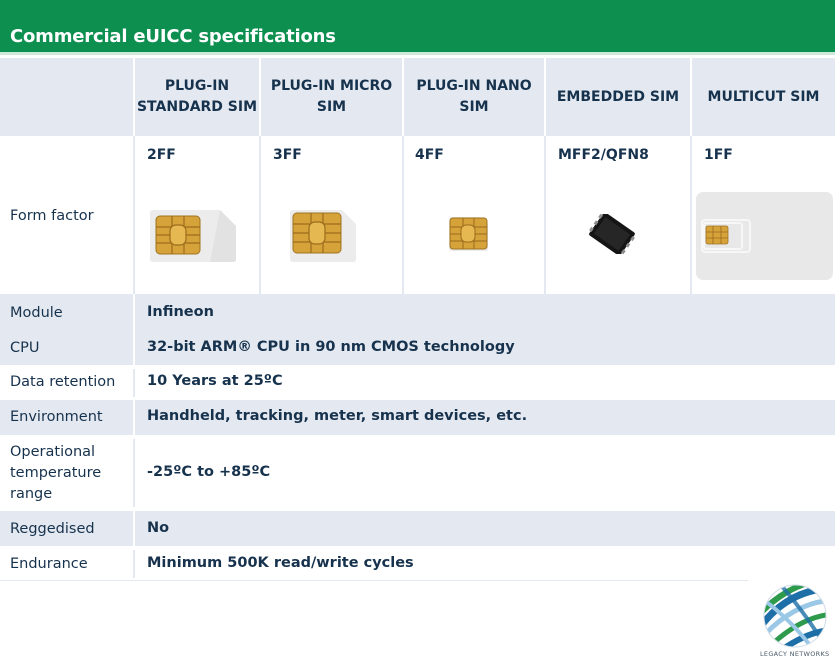 This screenshot has width=835, height=663. What do you see at coordinates (280, 563) in the screenshot?
I see `spec-value: Minimum 500K read/write cycles` at bounding box center [280, 563].